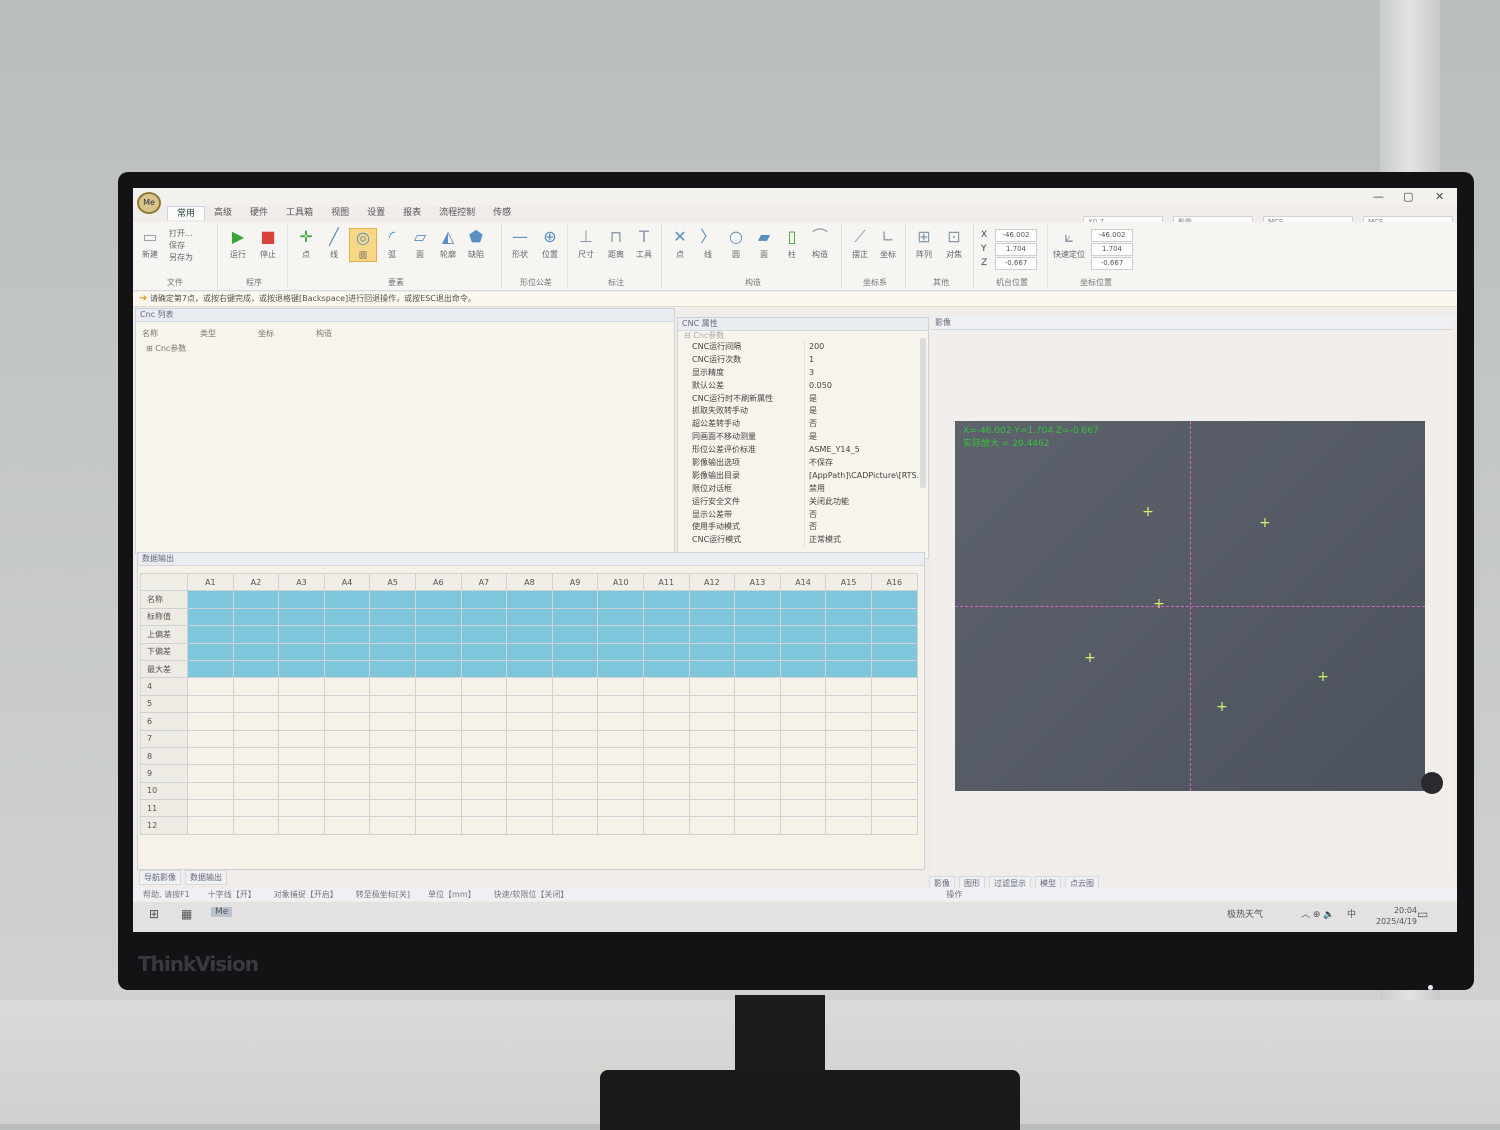 The width and height of the screenshot is (1500, 1130). I want to click on property-row: 显示精度 3, so click(803, 373).